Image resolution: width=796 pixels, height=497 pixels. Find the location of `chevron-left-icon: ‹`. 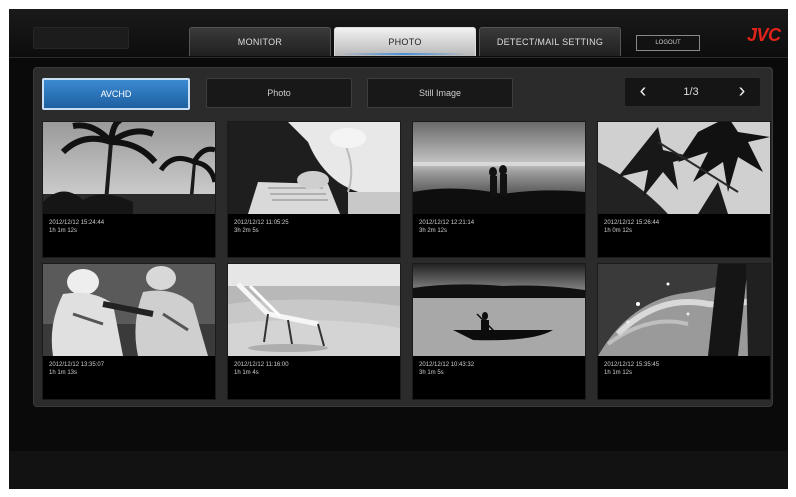

chevron-left-icon: ‹ is located at coordinates (643, 92).